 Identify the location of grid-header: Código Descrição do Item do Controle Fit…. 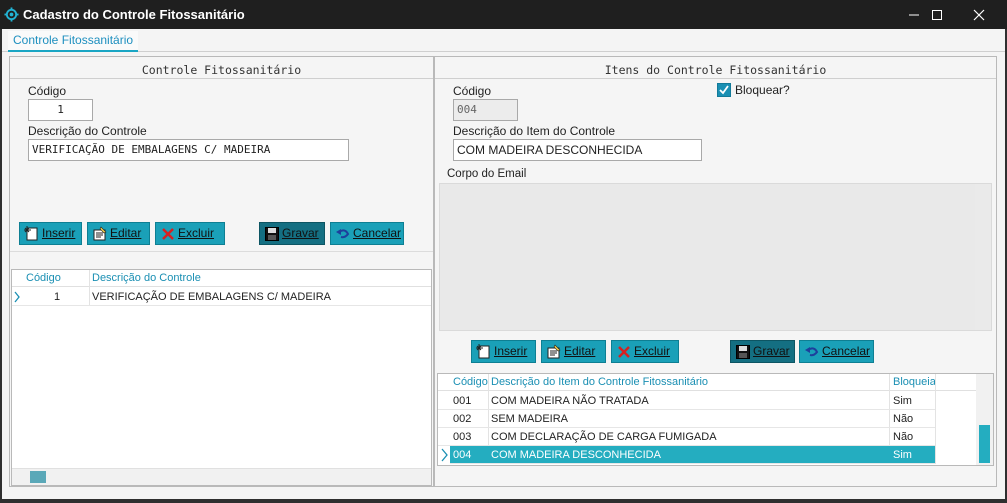
(715, 382).